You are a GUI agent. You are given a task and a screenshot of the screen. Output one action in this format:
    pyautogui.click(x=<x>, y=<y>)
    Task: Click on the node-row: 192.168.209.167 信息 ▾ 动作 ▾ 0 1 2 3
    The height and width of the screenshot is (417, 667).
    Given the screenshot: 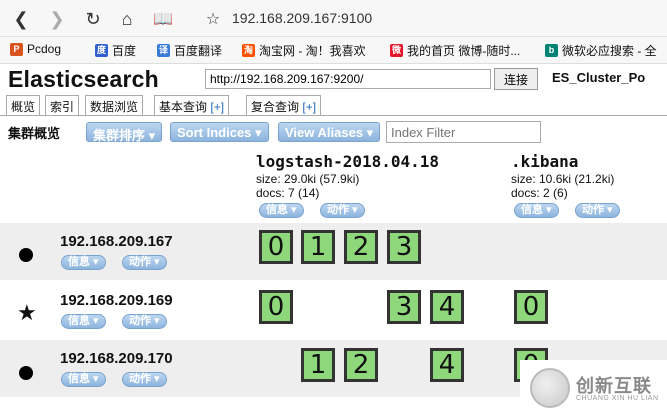 What is the action you would take?
    pyautogui.click(x=333, y=251)
    